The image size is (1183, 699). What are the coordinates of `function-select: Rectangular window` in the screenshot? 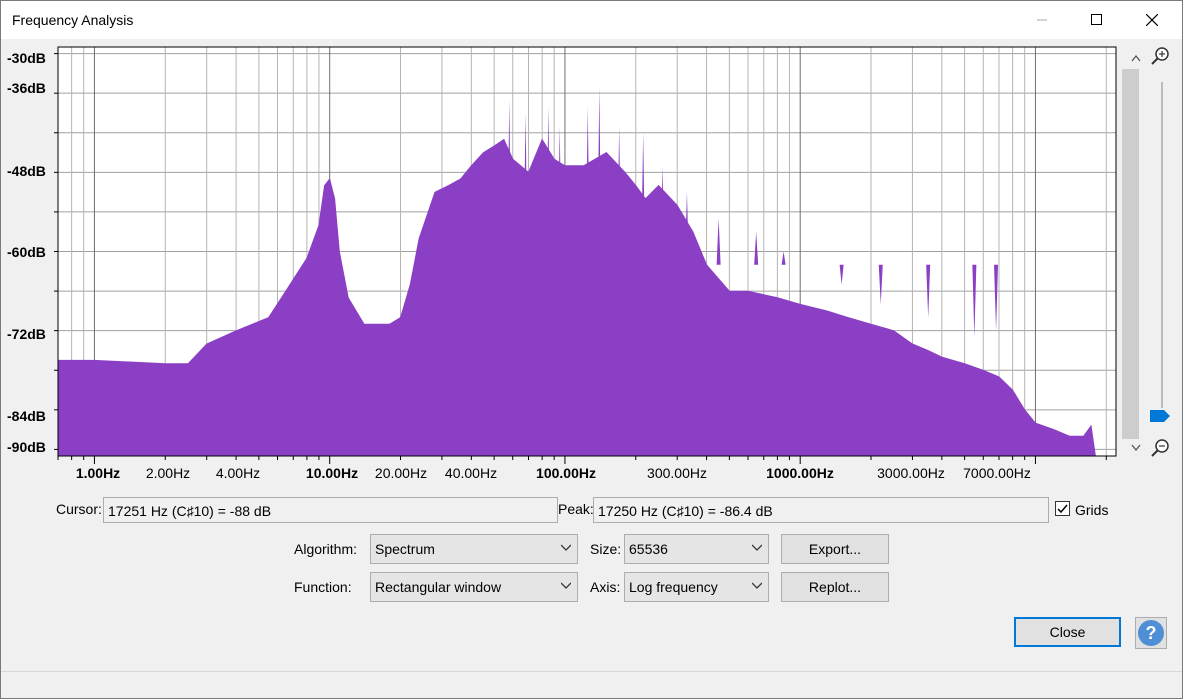 It's located at (474, 587).